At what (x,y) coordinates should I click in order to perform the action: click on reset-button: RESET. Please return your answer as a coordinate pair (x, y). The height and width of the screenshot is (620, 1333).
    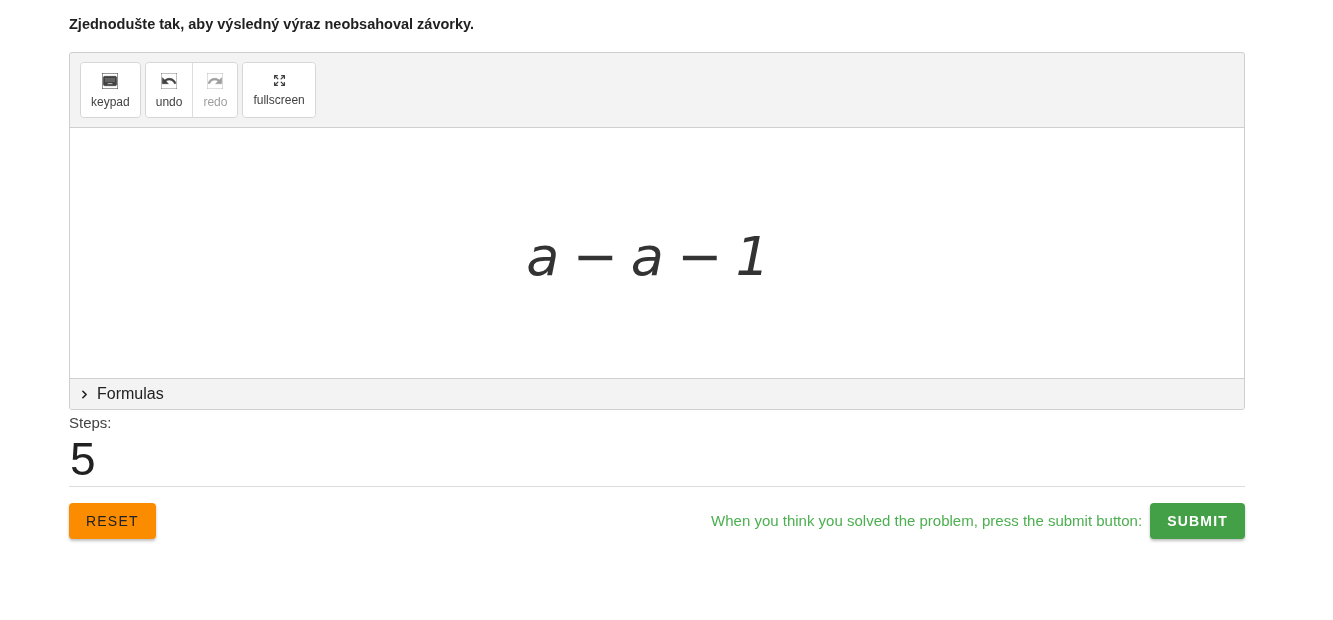
    Looking at the image, I should click on (112, 521).